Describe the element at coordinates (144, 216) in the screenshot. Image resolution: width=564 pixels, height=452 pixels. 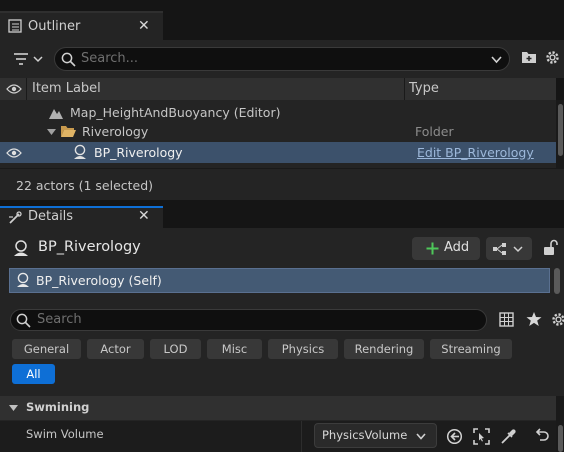
I see `details-close-icon: ✕` at that location.